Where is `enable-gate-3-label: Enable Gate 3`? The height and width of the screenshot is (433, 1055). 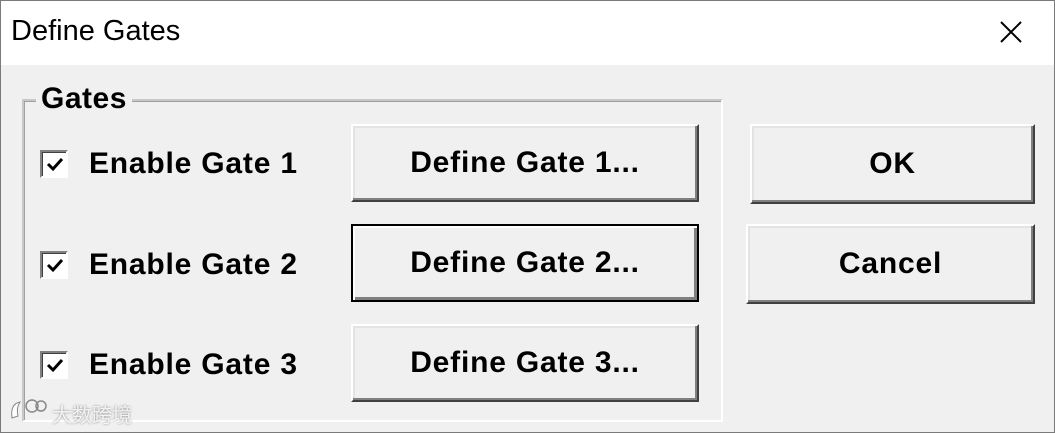 enable-gate-3-label: Enable Gate 3 is located at coordinates (193, 364).